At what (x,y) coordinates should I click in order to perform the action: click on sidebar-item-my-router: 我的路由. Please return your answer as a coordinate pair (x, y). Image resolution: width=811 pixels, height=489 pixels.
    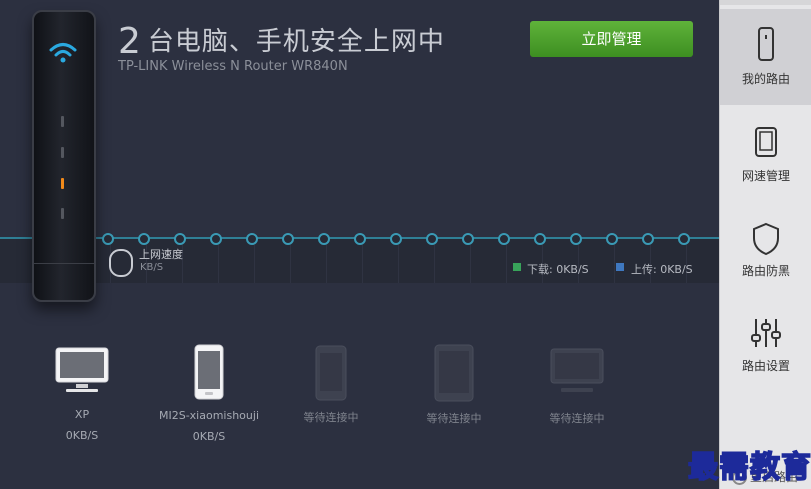
    Looking at the image, I should click on (765, 57).